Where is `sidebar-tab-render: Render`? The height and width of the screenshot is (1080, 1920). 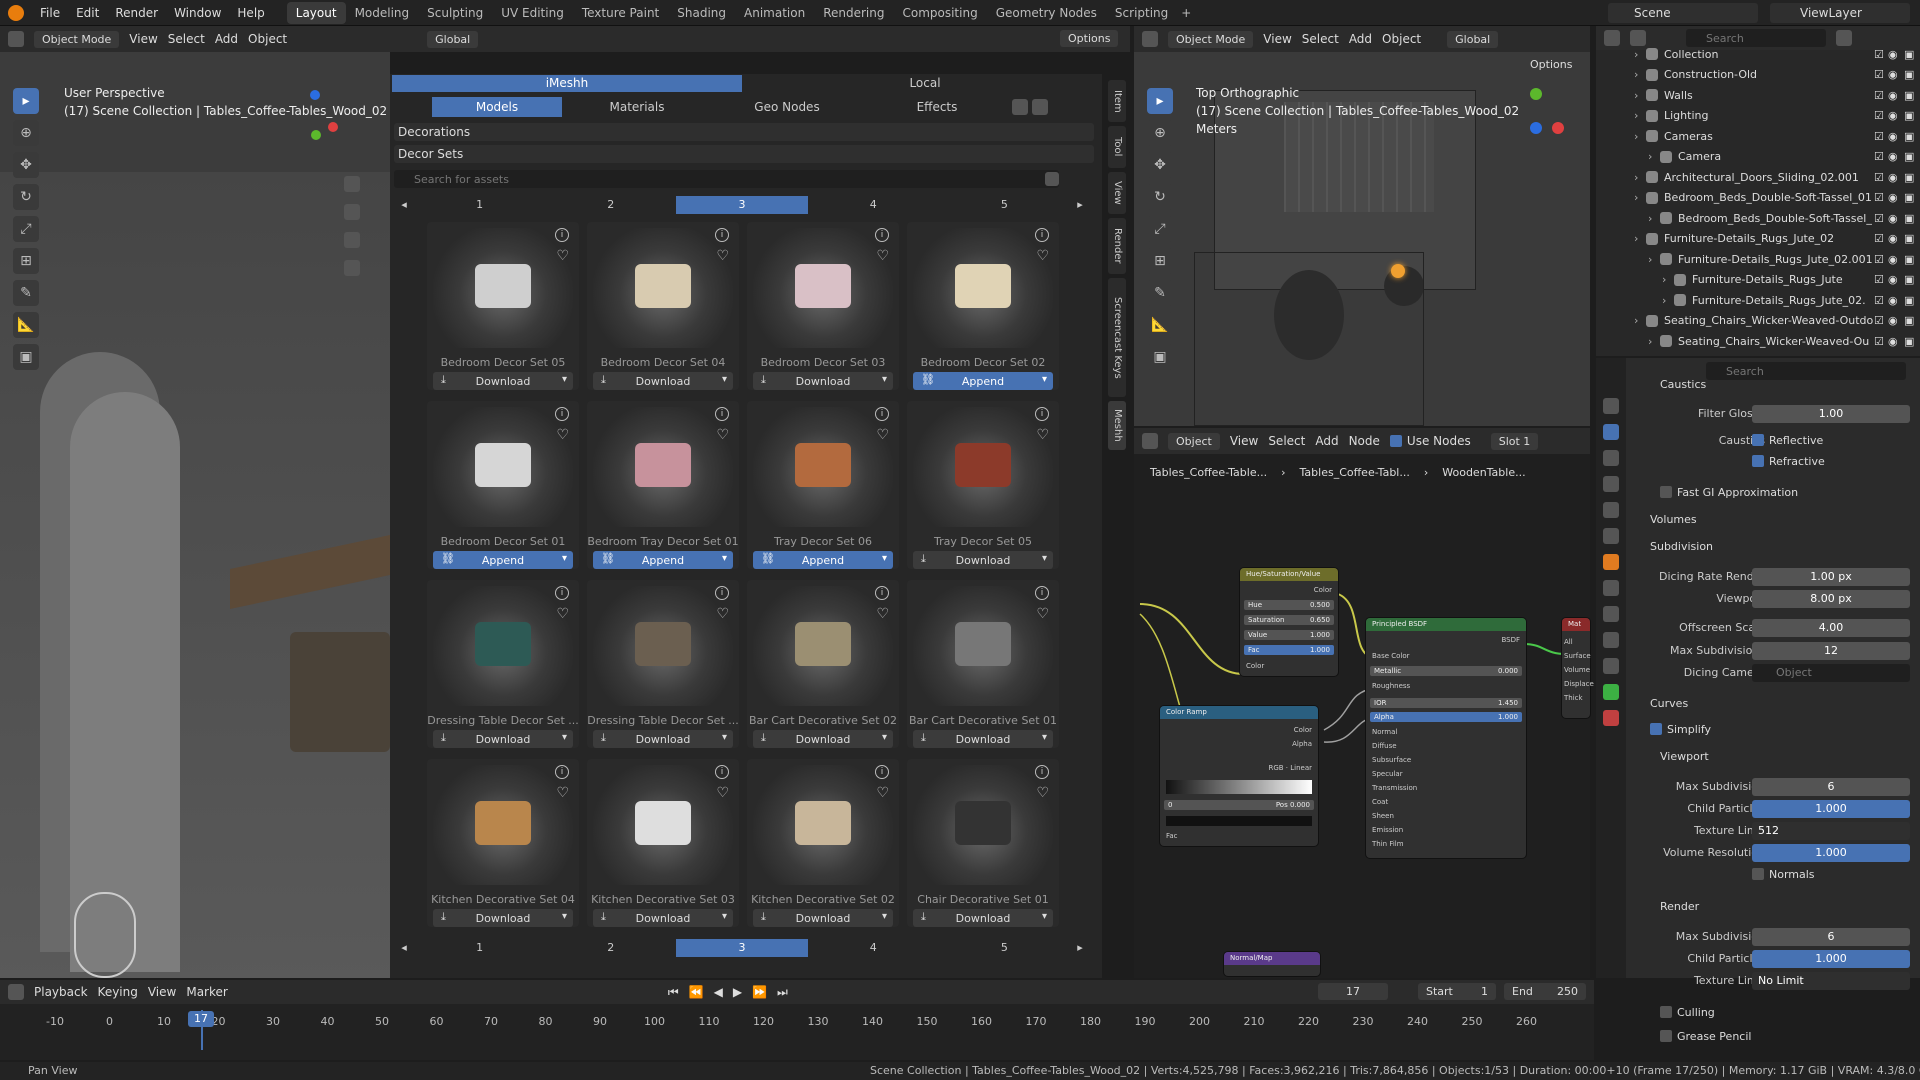 sidebar-tab-render: Render is located at coordinates (1117, 246).